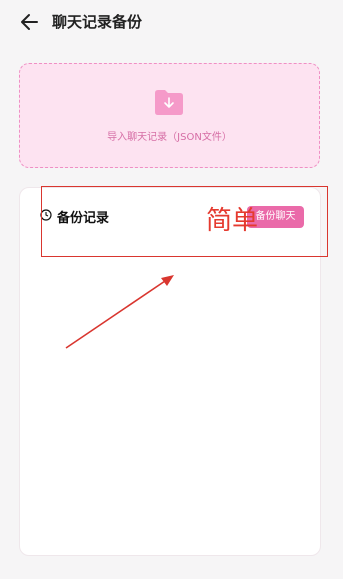 The height and width of the screenshot is (579, 343). I want to click on top-bar: 聊天记录备份, so click(171, 22).